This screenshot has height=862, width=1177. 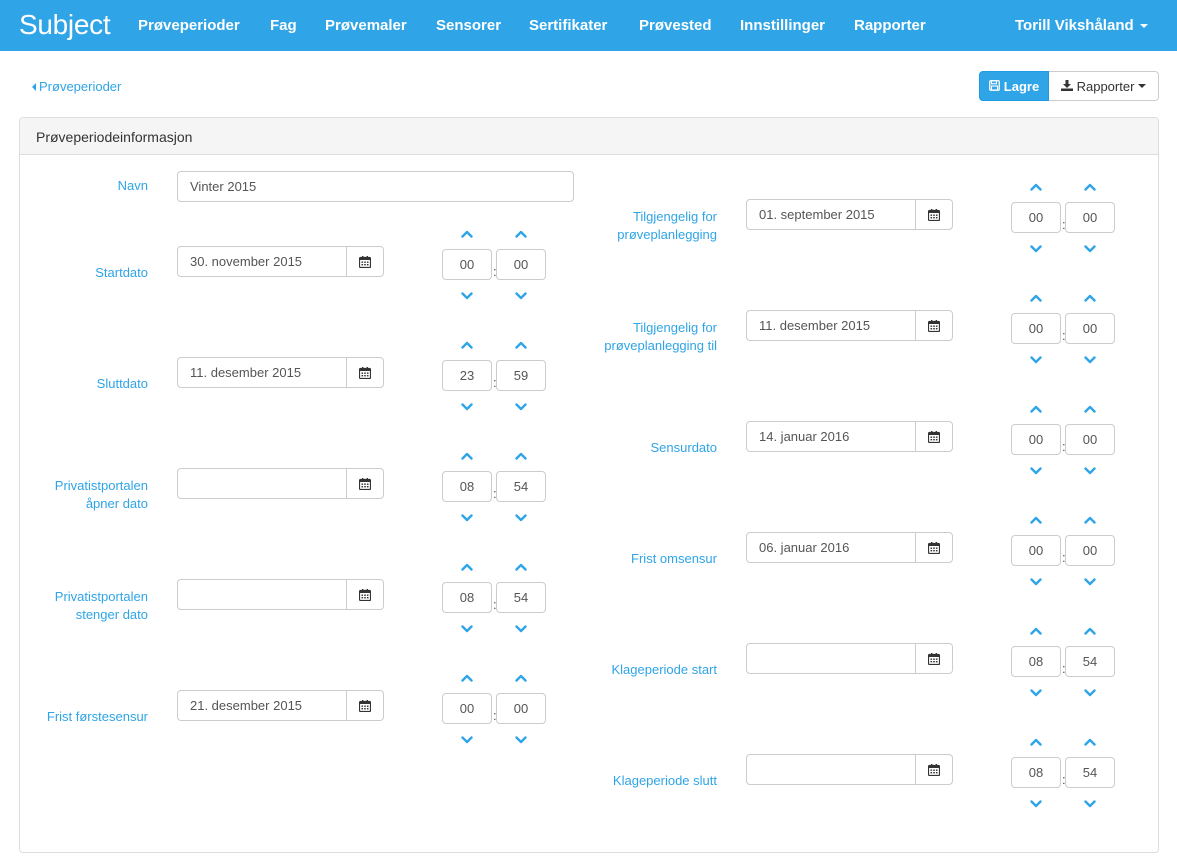 I want to click on nav-item-provested: Prøvested, so click(x=675, y=26).